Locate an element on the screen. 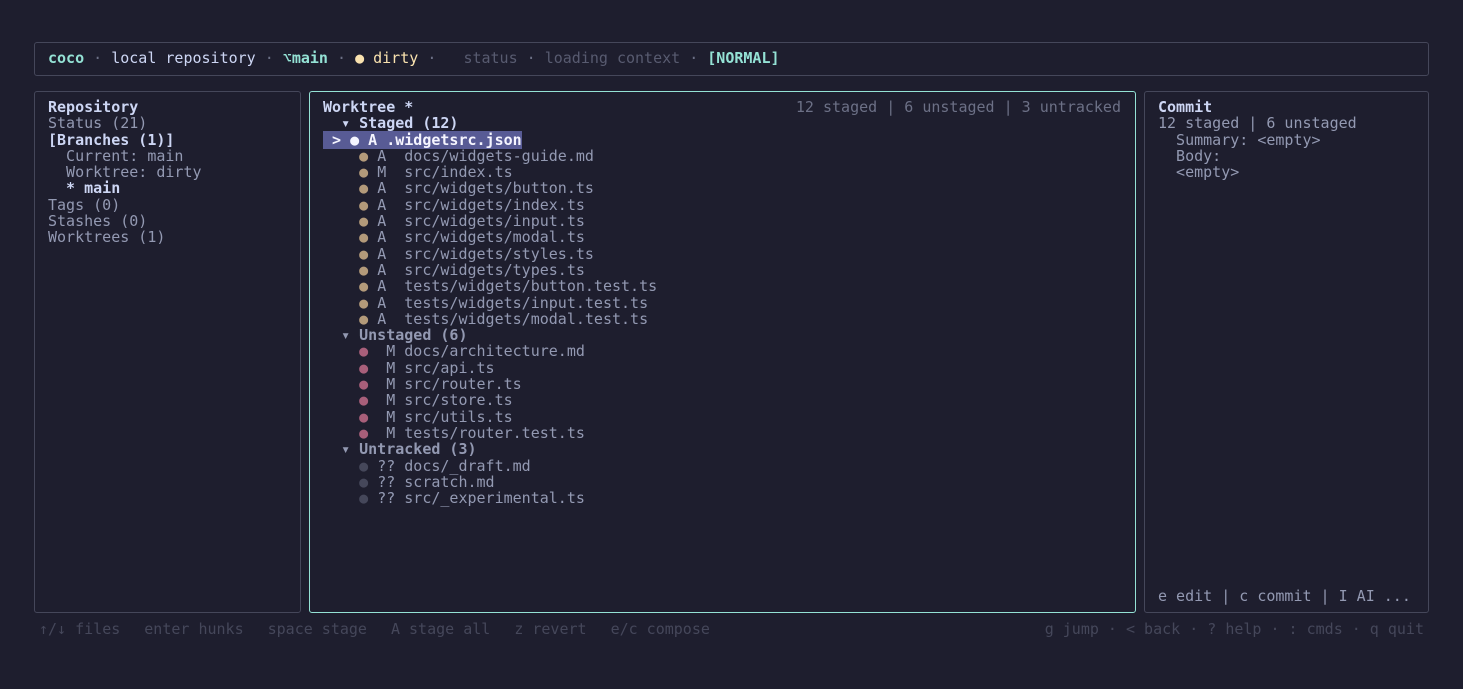  file-path: src/widgets/modal.ts is located at coordinates (494, 237).